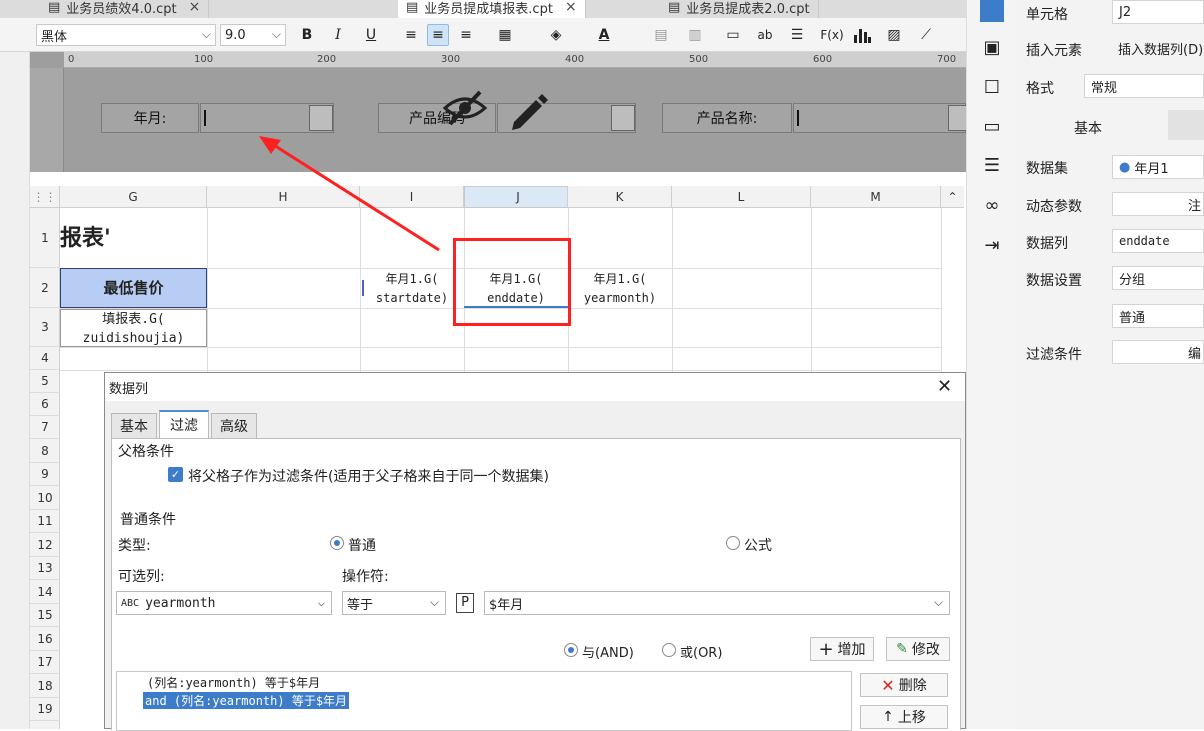 This screenshot has width=1204, height=731. What do you see at coordinates (623, 118) in the screenshot?
I see `product-code-picker-button` at bounding box center [623, 118].